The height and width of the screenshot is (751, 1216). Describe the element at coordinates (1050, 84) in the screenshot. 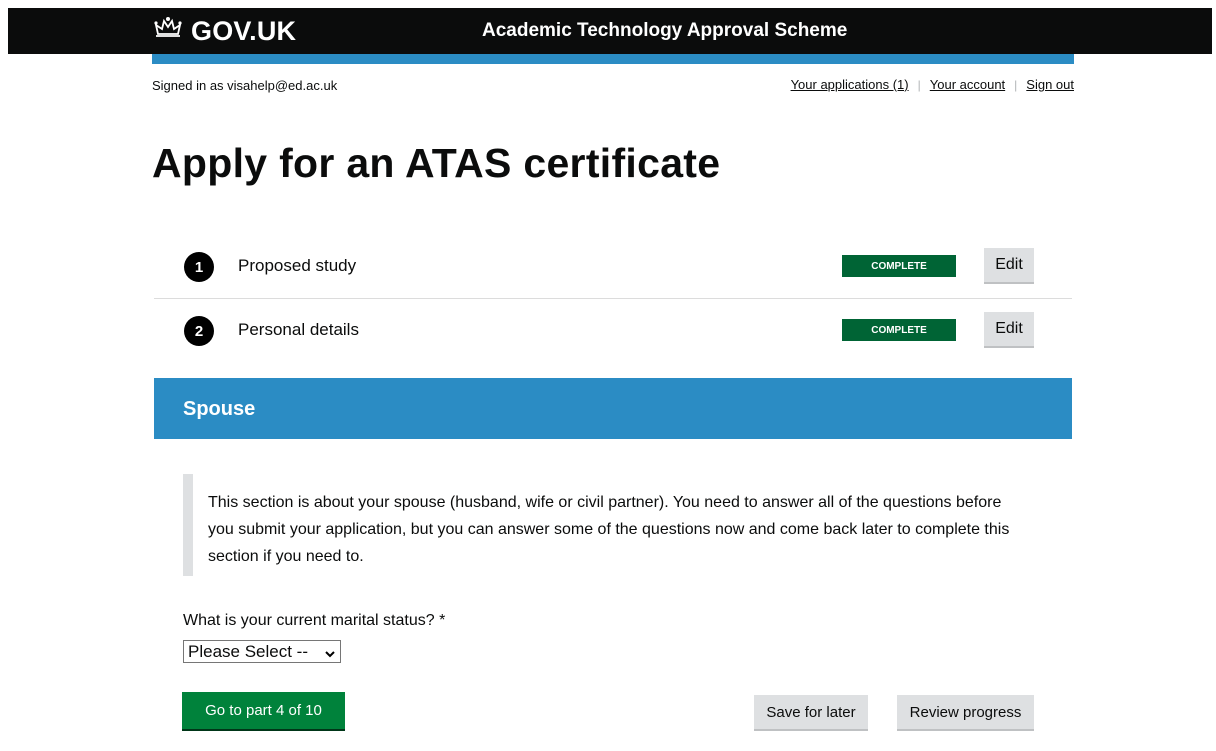

I see `sign-out-link: Sign out` at that location.